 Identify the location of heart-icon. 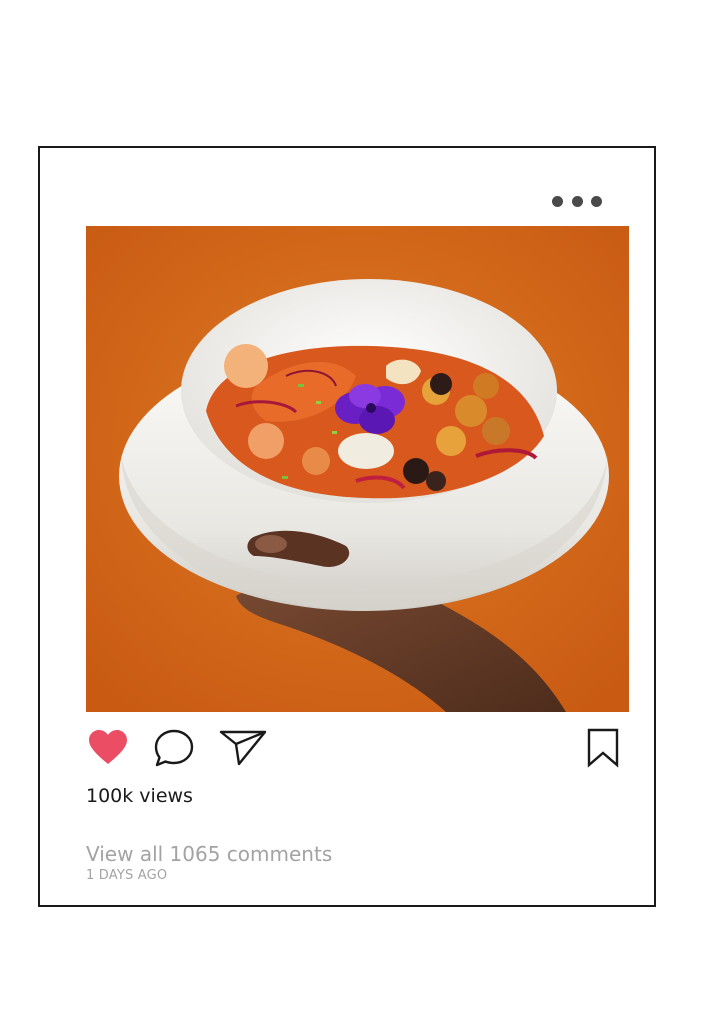
(108, 747).